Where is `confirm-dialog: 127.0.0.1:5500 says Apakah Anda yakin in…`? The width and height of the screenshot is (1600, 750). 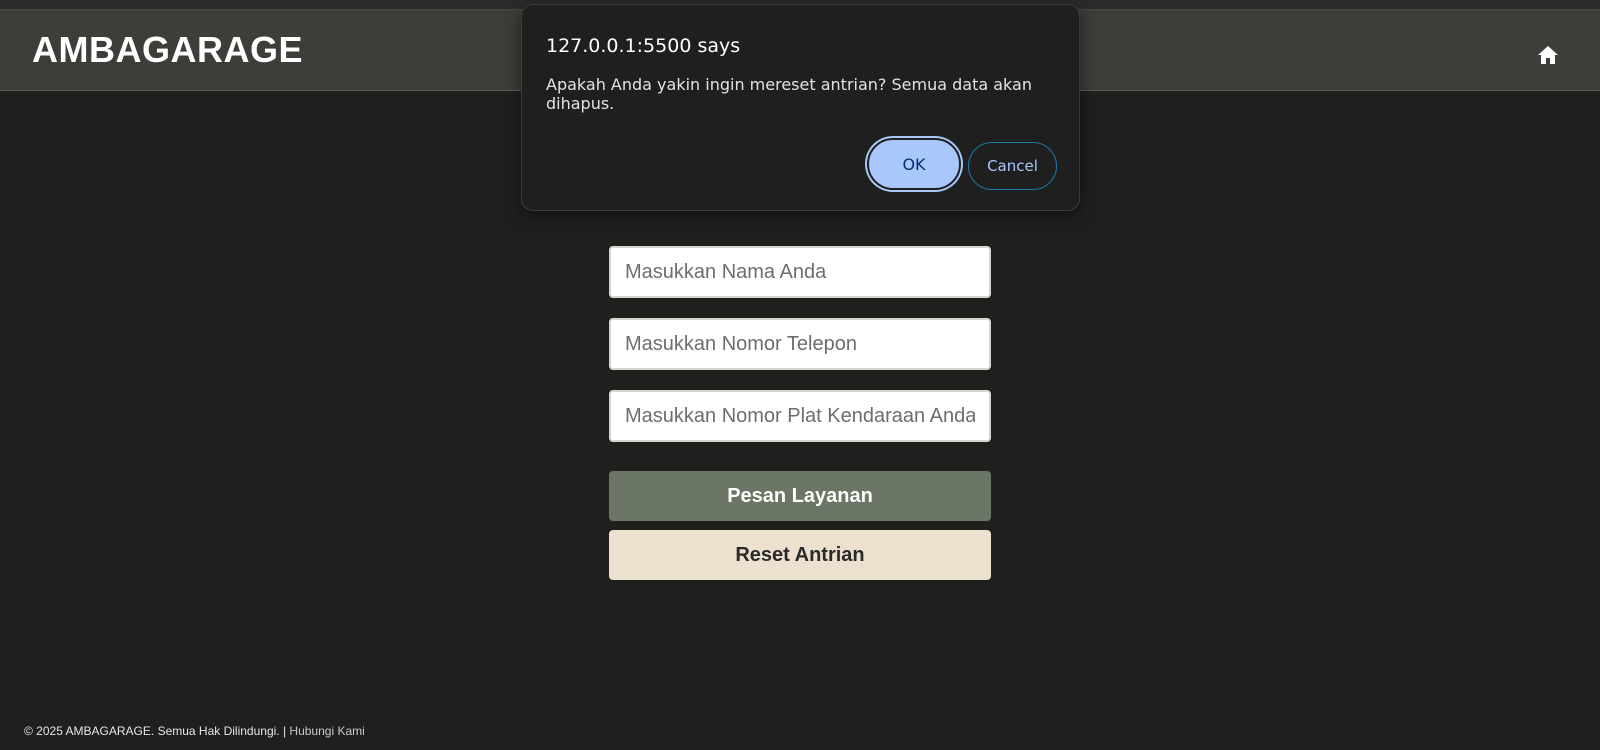
confirm-dialog: 127.0.0.1:5500 says Apakah Anda yakin in… is located at coordinates (800, 107).